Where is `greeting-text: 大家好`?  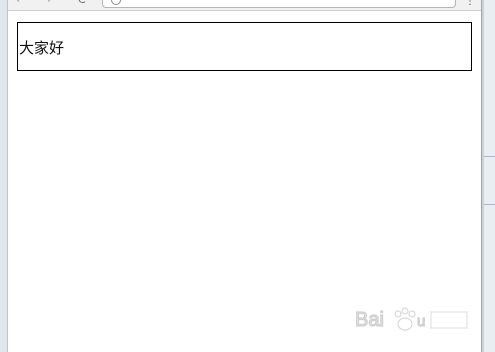 greeting-text: 大家好 is located at coordinates (42, 48).